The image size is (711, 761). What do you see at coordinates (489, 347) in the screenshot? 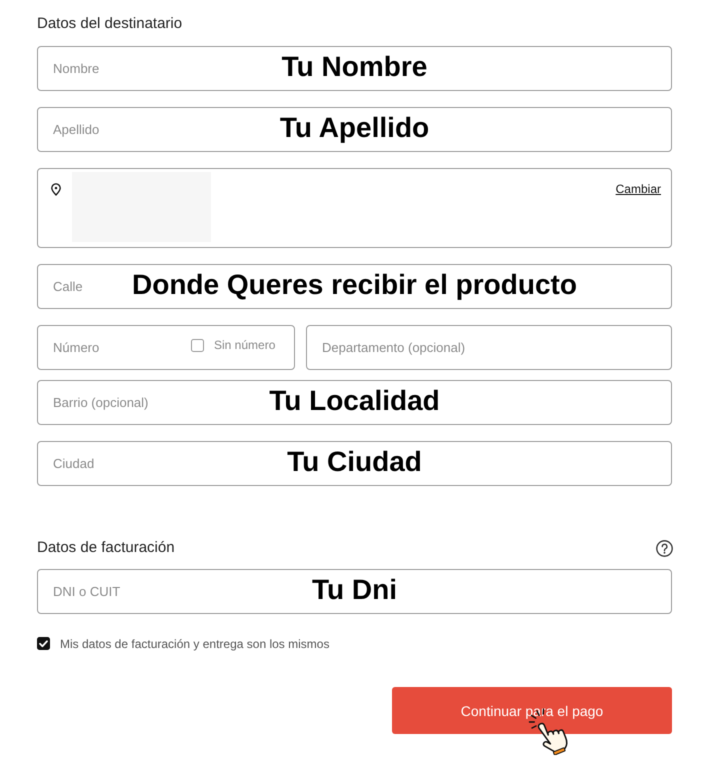
I see `input-field: Departamento (opcional)` at bounding box center [489, 347].